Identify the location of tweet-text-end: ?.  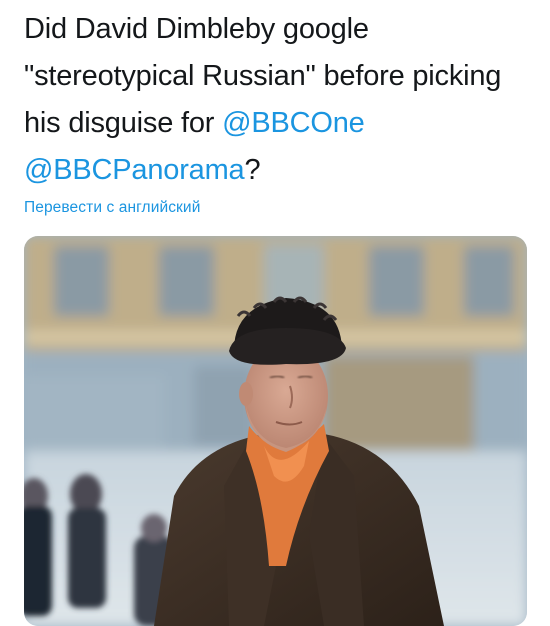
(252, 170).